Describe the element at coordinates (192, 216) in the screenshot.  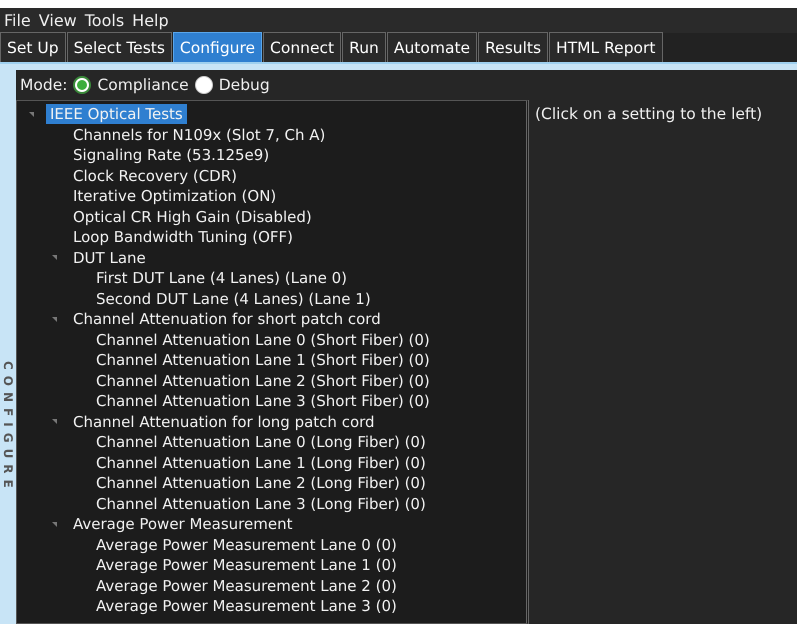
I see `tree-item: Optical CR High Gain (Disabled)` at that location.